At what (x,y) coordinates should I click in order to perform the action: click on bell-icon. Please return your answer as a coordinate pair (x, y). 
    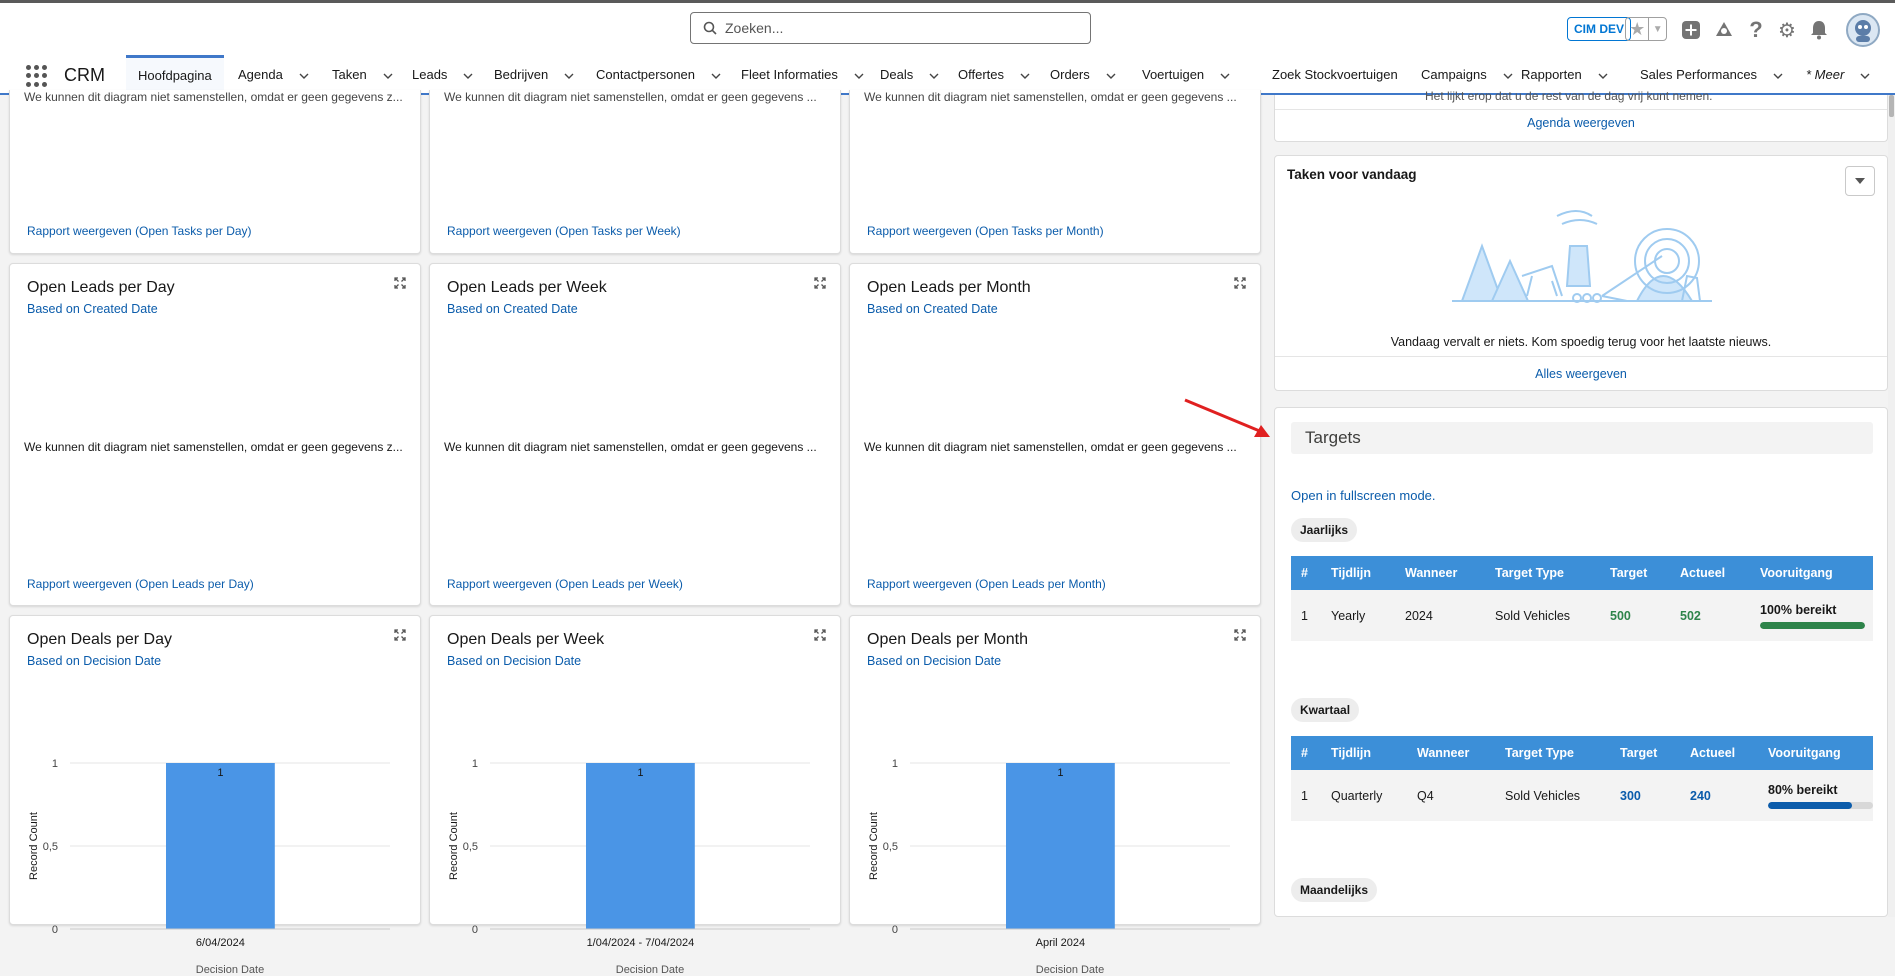
    Looking at the image, I should click on (1819, 30).